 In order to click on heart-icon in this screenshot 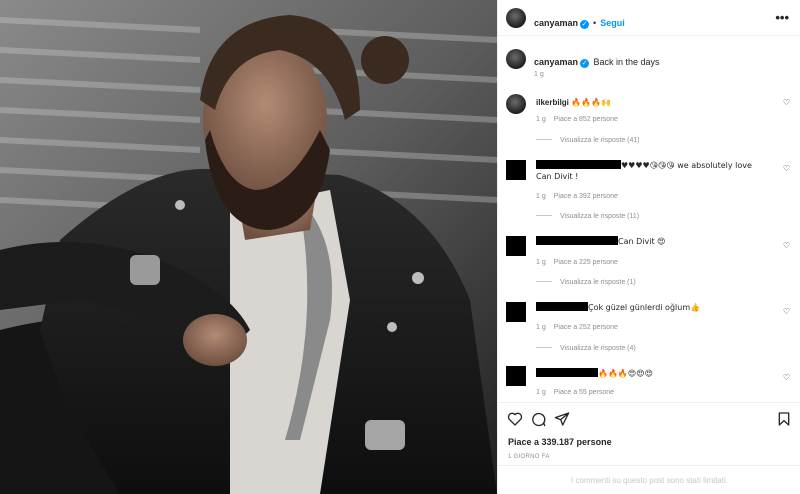, I will do `click(515, 419)`.